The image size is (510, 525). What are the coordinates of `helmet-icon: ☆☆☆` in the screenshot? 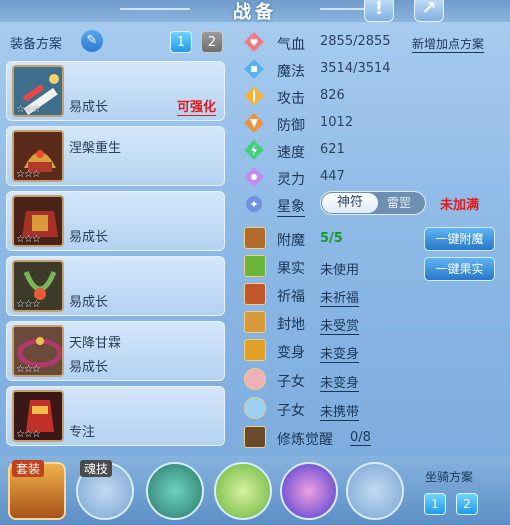 It's located at (38, 156).